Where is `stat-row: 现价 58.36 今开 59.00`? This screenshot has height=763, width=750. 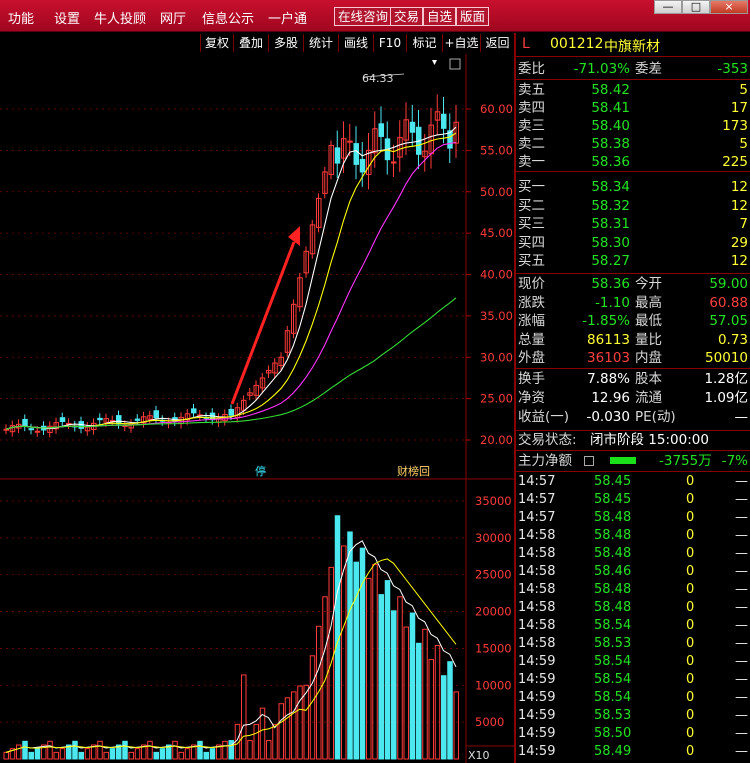
stat-row: 现价 58.36 今开 59.00 is located at coordinates (633, 284).